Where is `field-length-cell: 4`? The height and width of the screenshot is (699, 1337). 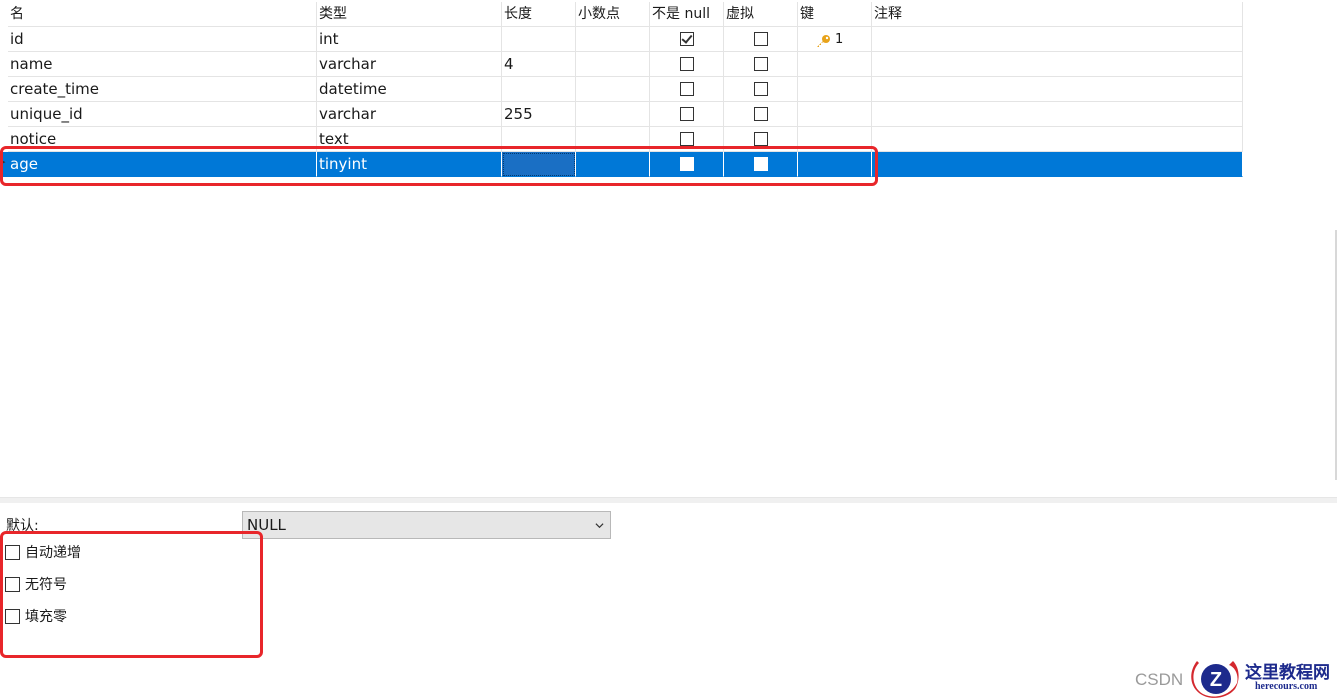
field-length-cell: 4 is located at coordinates (539, 64).